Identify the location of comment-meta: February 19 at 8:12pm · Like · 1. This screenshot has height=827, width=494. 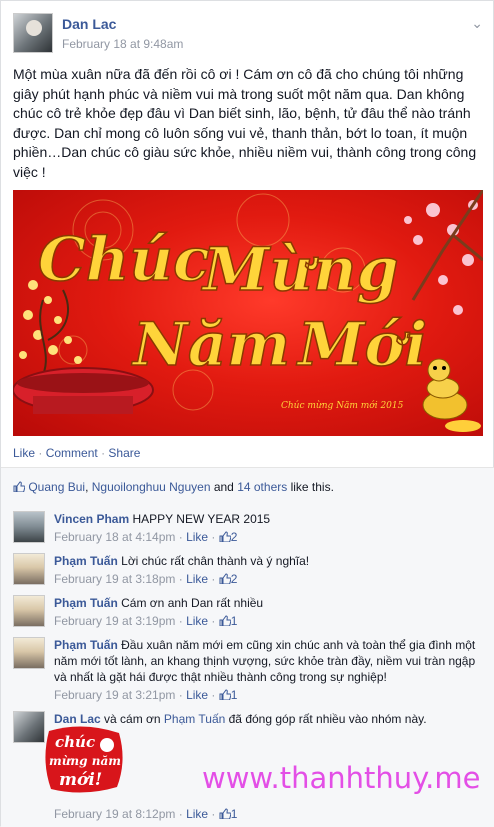
(146, 814).